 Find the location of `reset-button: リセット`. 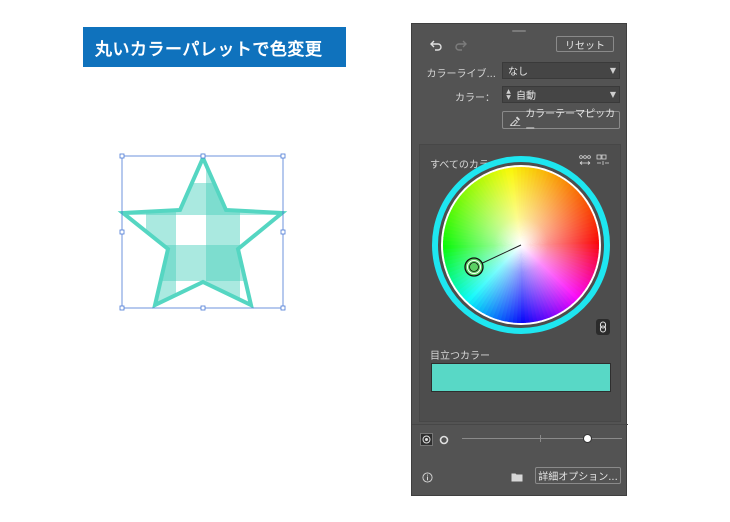

reset-button: リセット is located at coordinates (585, 44).